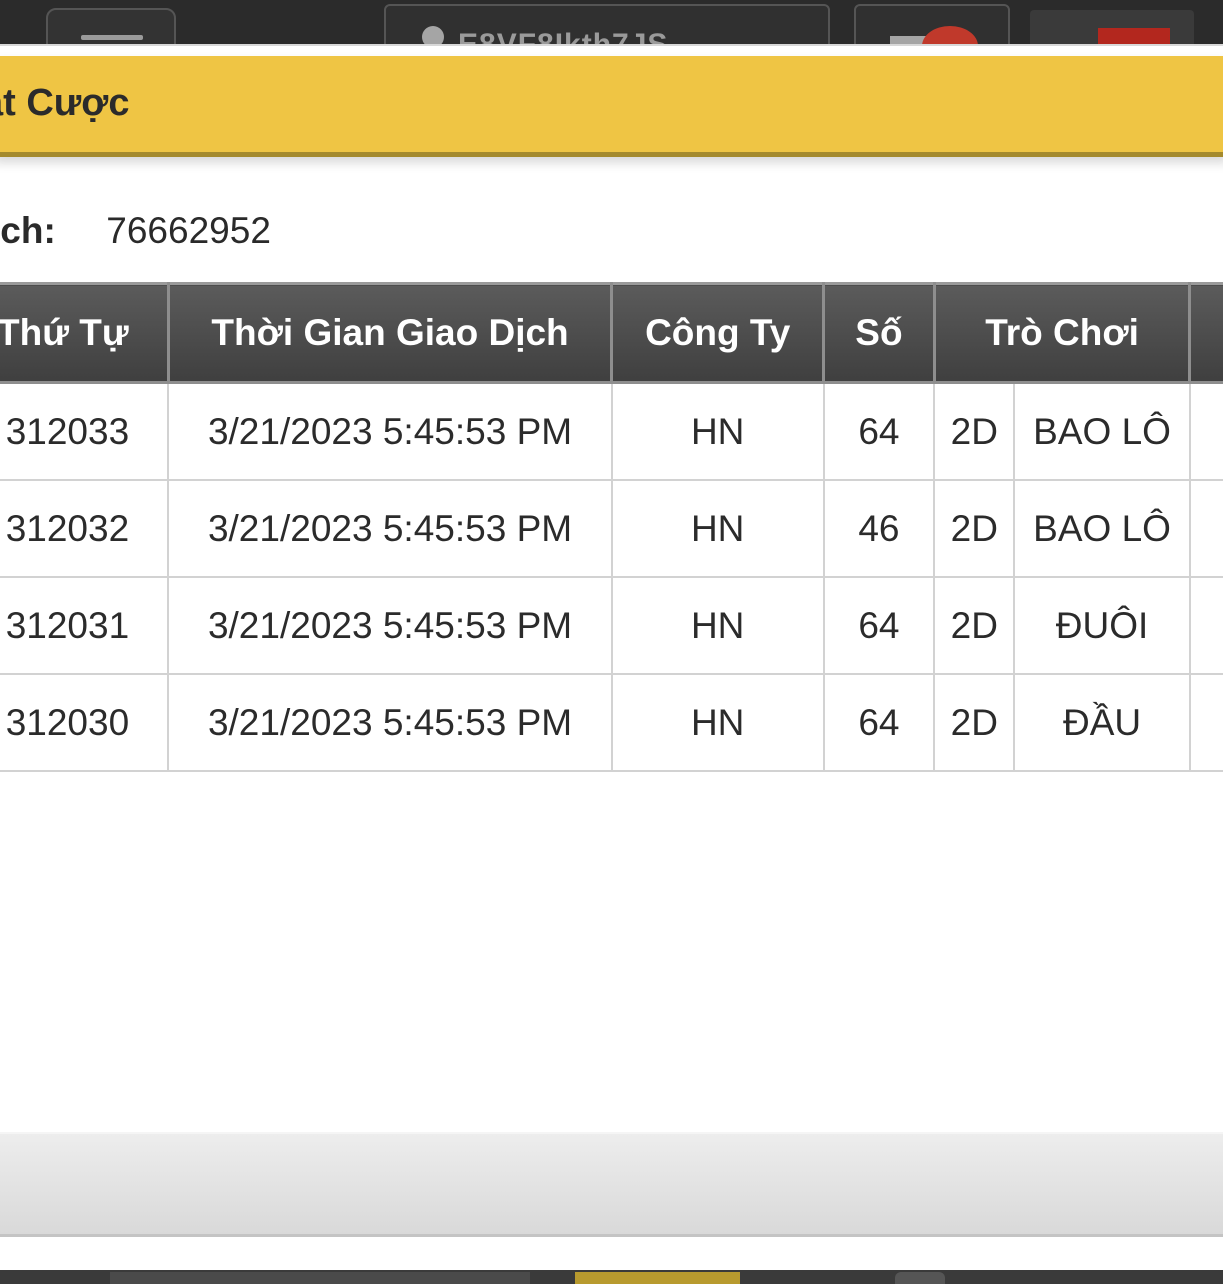  What do you see at coordinates (390, 333) in the screenshot?
I see `header-time: Thời Gian Giao Dịch` at bounding box center [390, 333].